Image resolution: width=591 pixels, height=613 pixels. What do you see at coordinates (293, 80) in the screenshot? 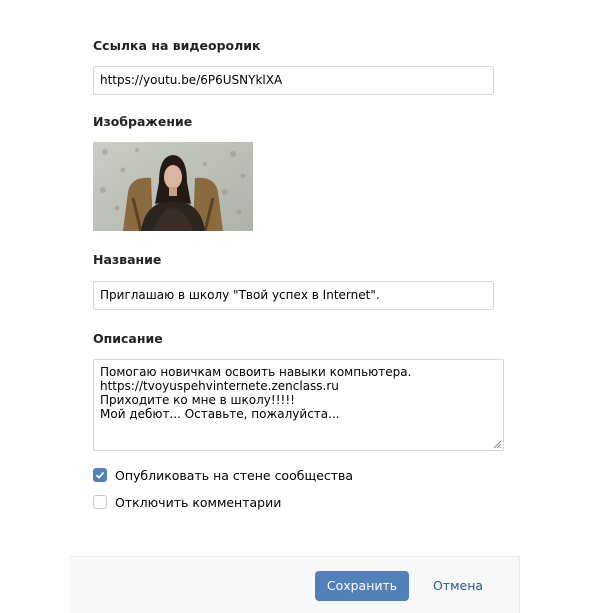
I see `video-link-input: https://youtu.be/6P6USNYklXA` at bounding box center [293, 80].